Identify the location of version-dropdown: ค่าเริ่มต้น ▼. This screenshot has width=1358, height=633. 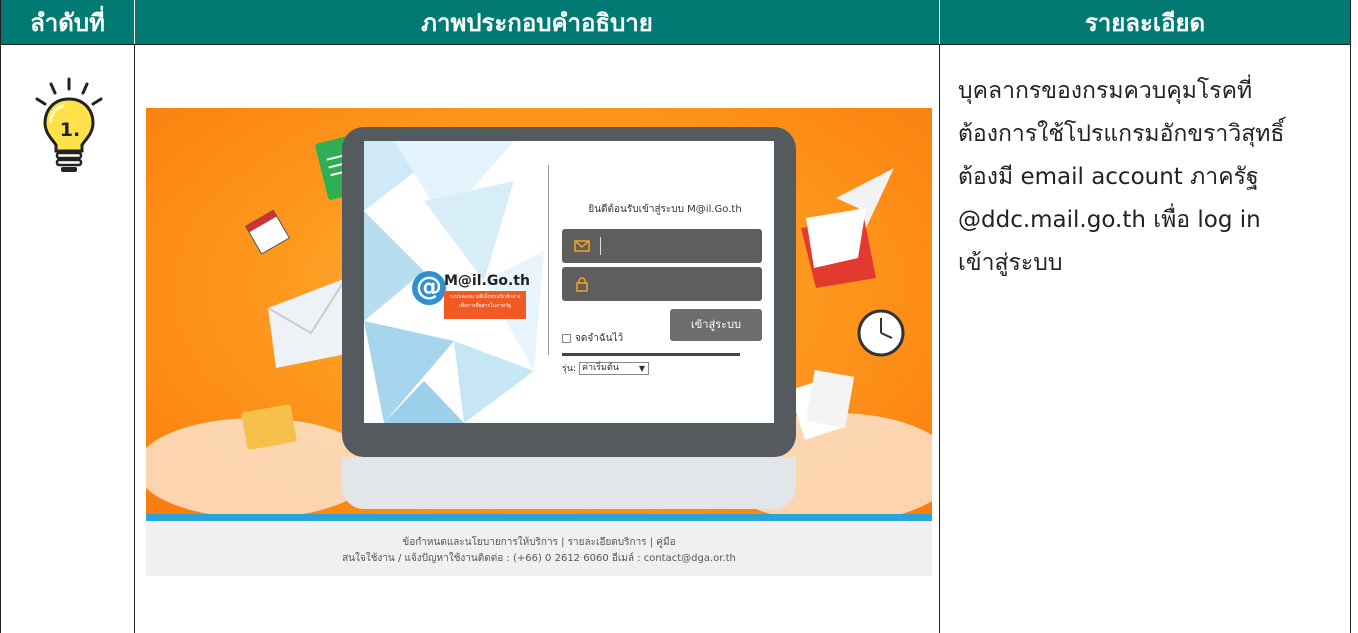
(614, 368).